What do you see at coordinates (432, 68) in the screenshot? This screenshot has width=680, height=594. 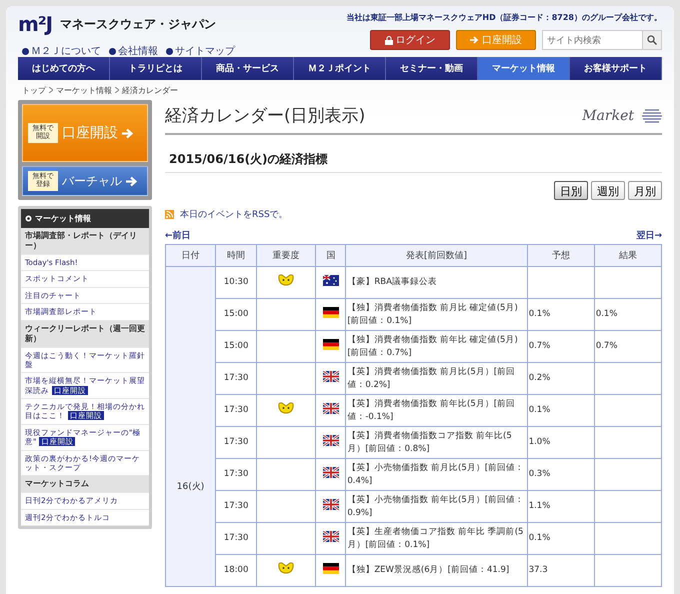 I see `nav-tab: セミナー・動画` at bounding box center [432, 68].